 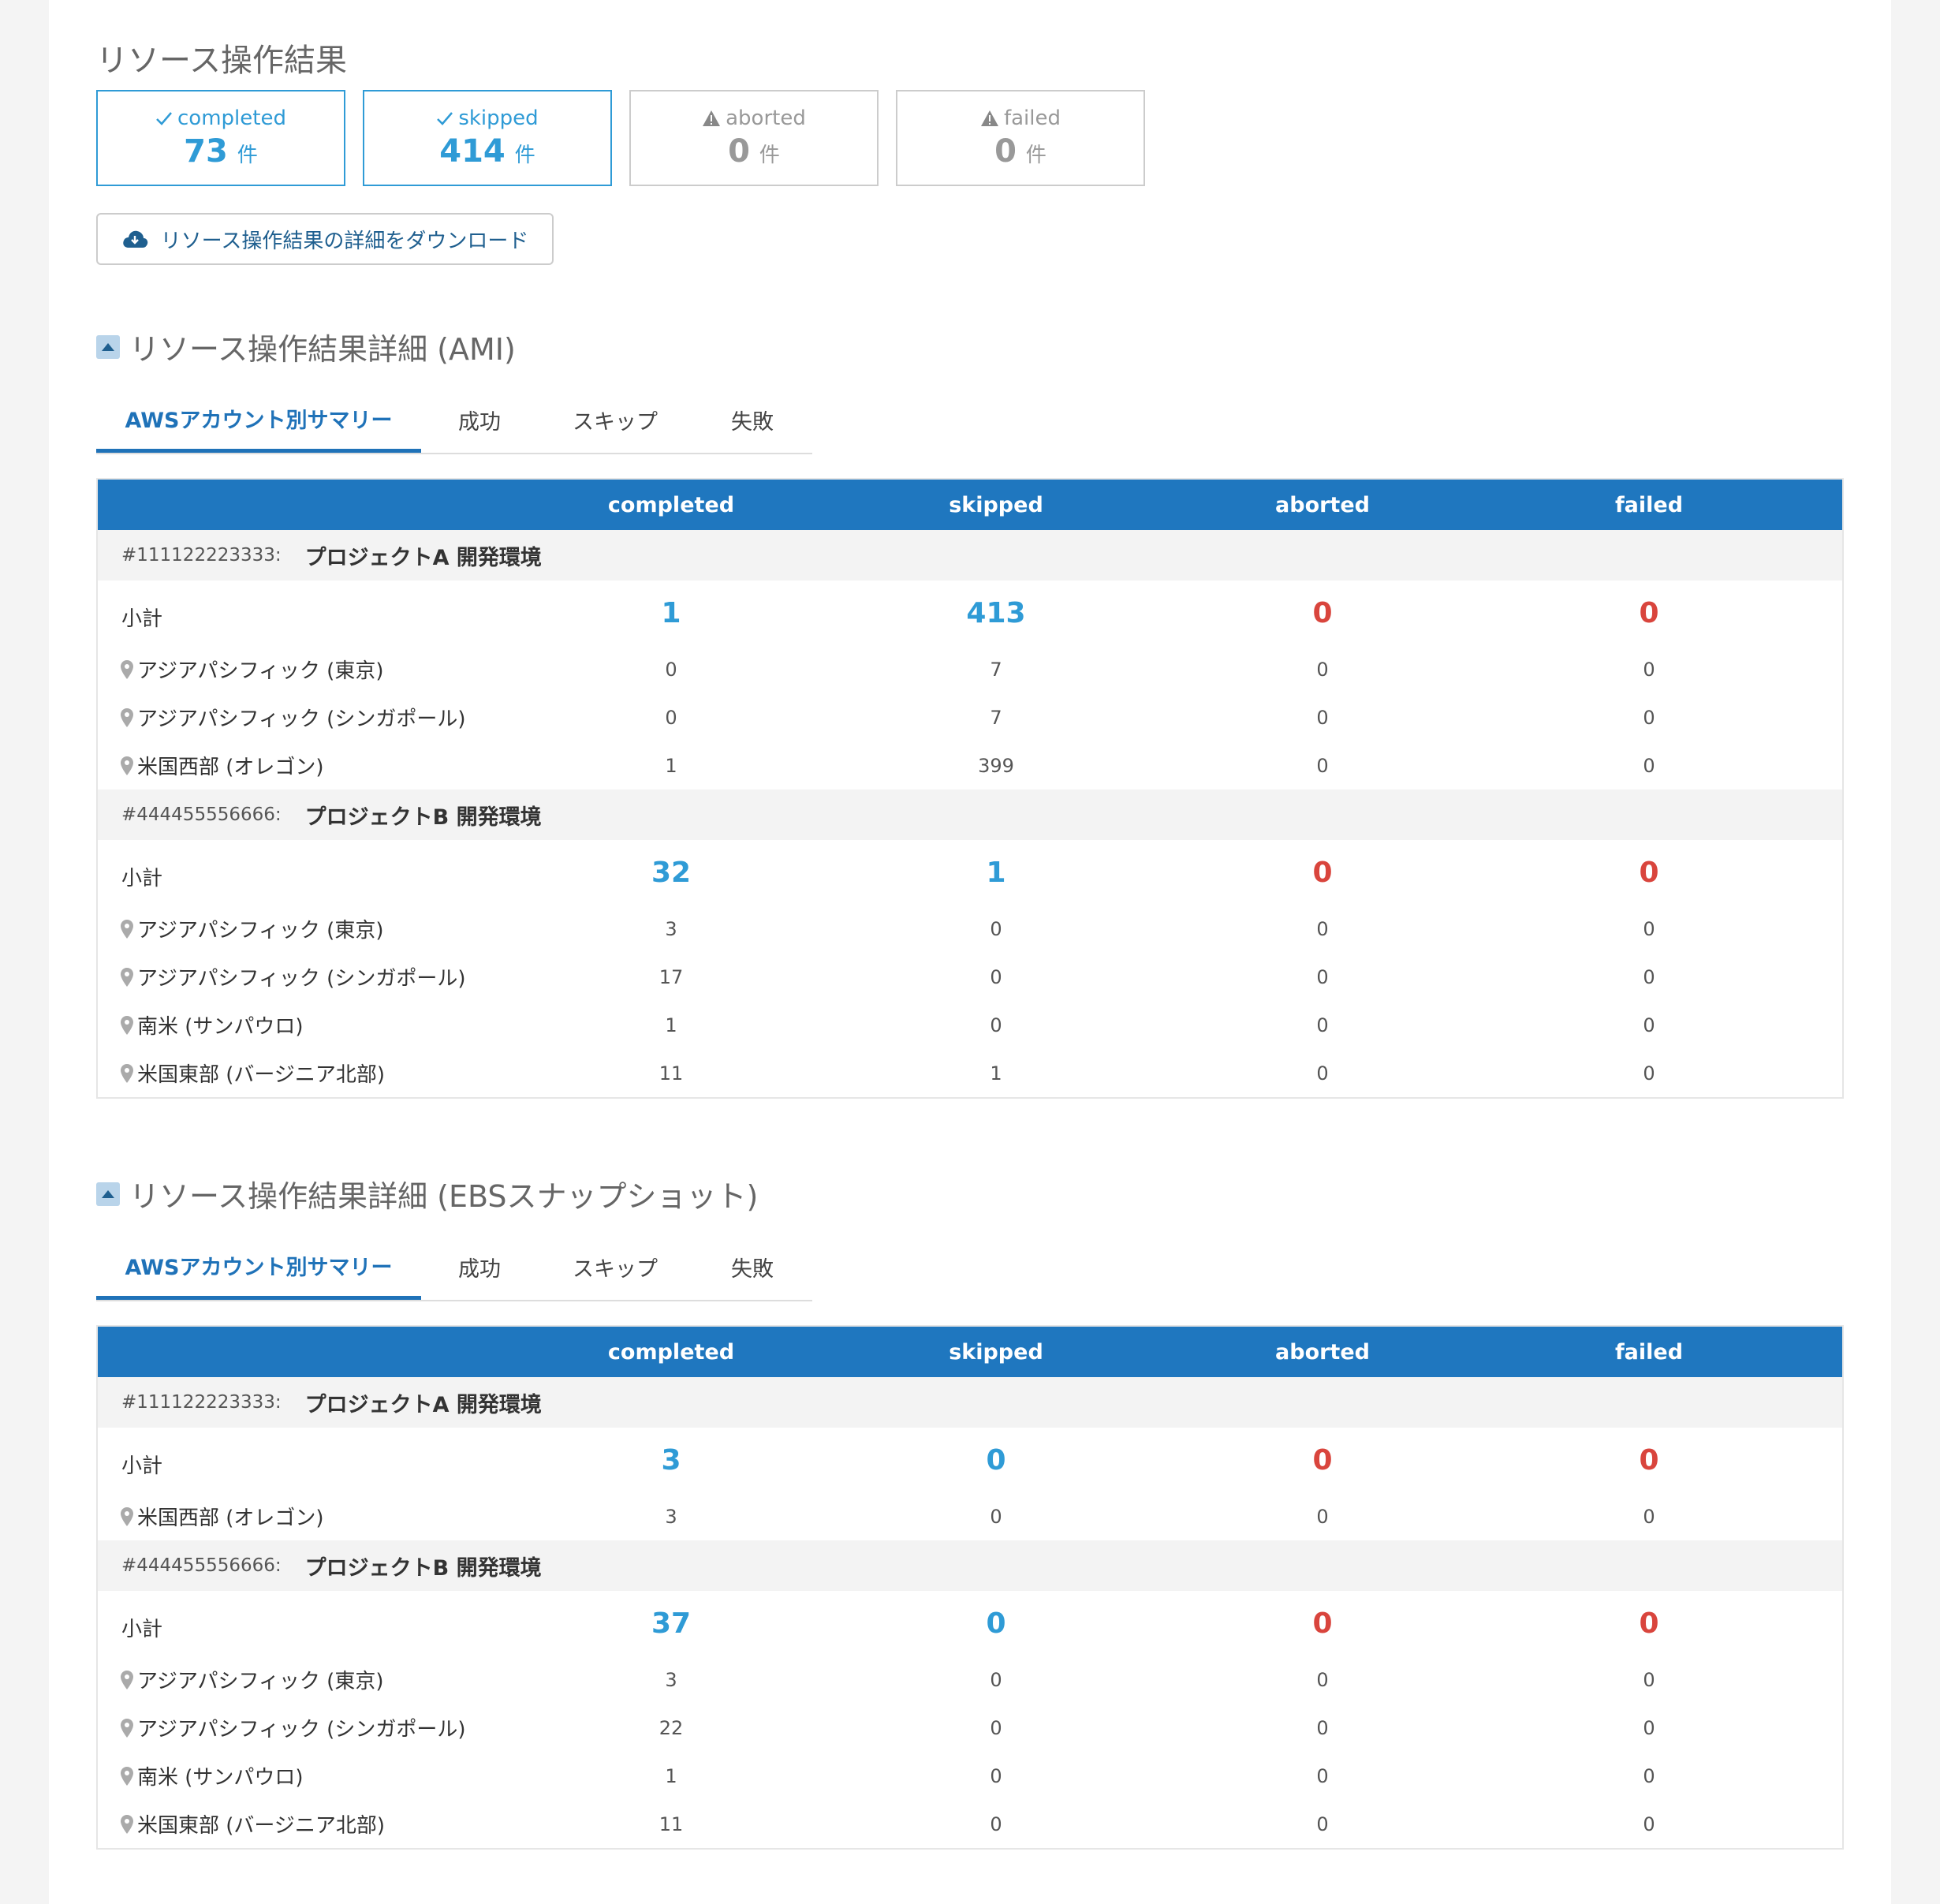 What do you see at coordinates (260, 1681) in the screenshot?
I see `region-name: アジアパシフィック (東京)` at bounding box center [260, 1681].